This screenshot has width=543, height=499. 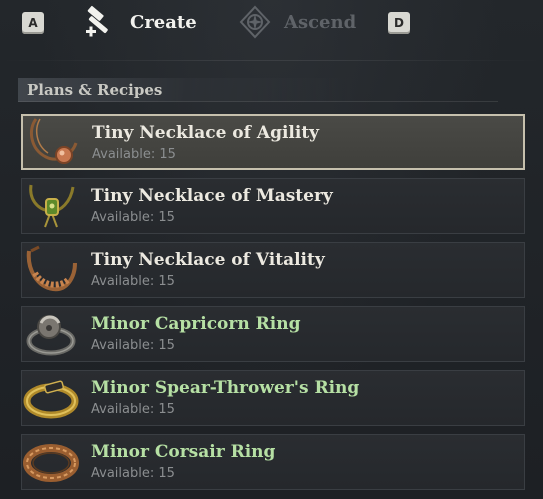 What do you see at coordinates (163, 22) in the screenshot?
I see `tab-create-label: Create` at bounding box center [163, 22].